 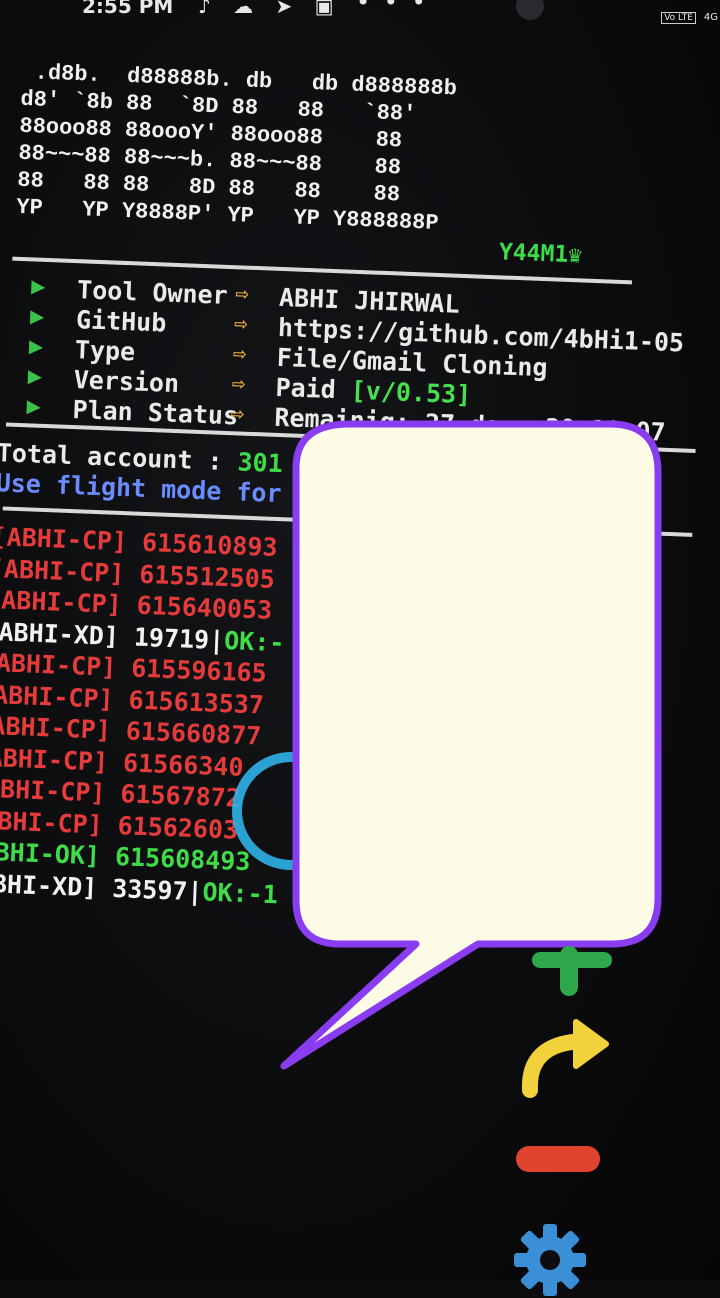 I want to click on gear-icon, so click(x=550, y=1260).